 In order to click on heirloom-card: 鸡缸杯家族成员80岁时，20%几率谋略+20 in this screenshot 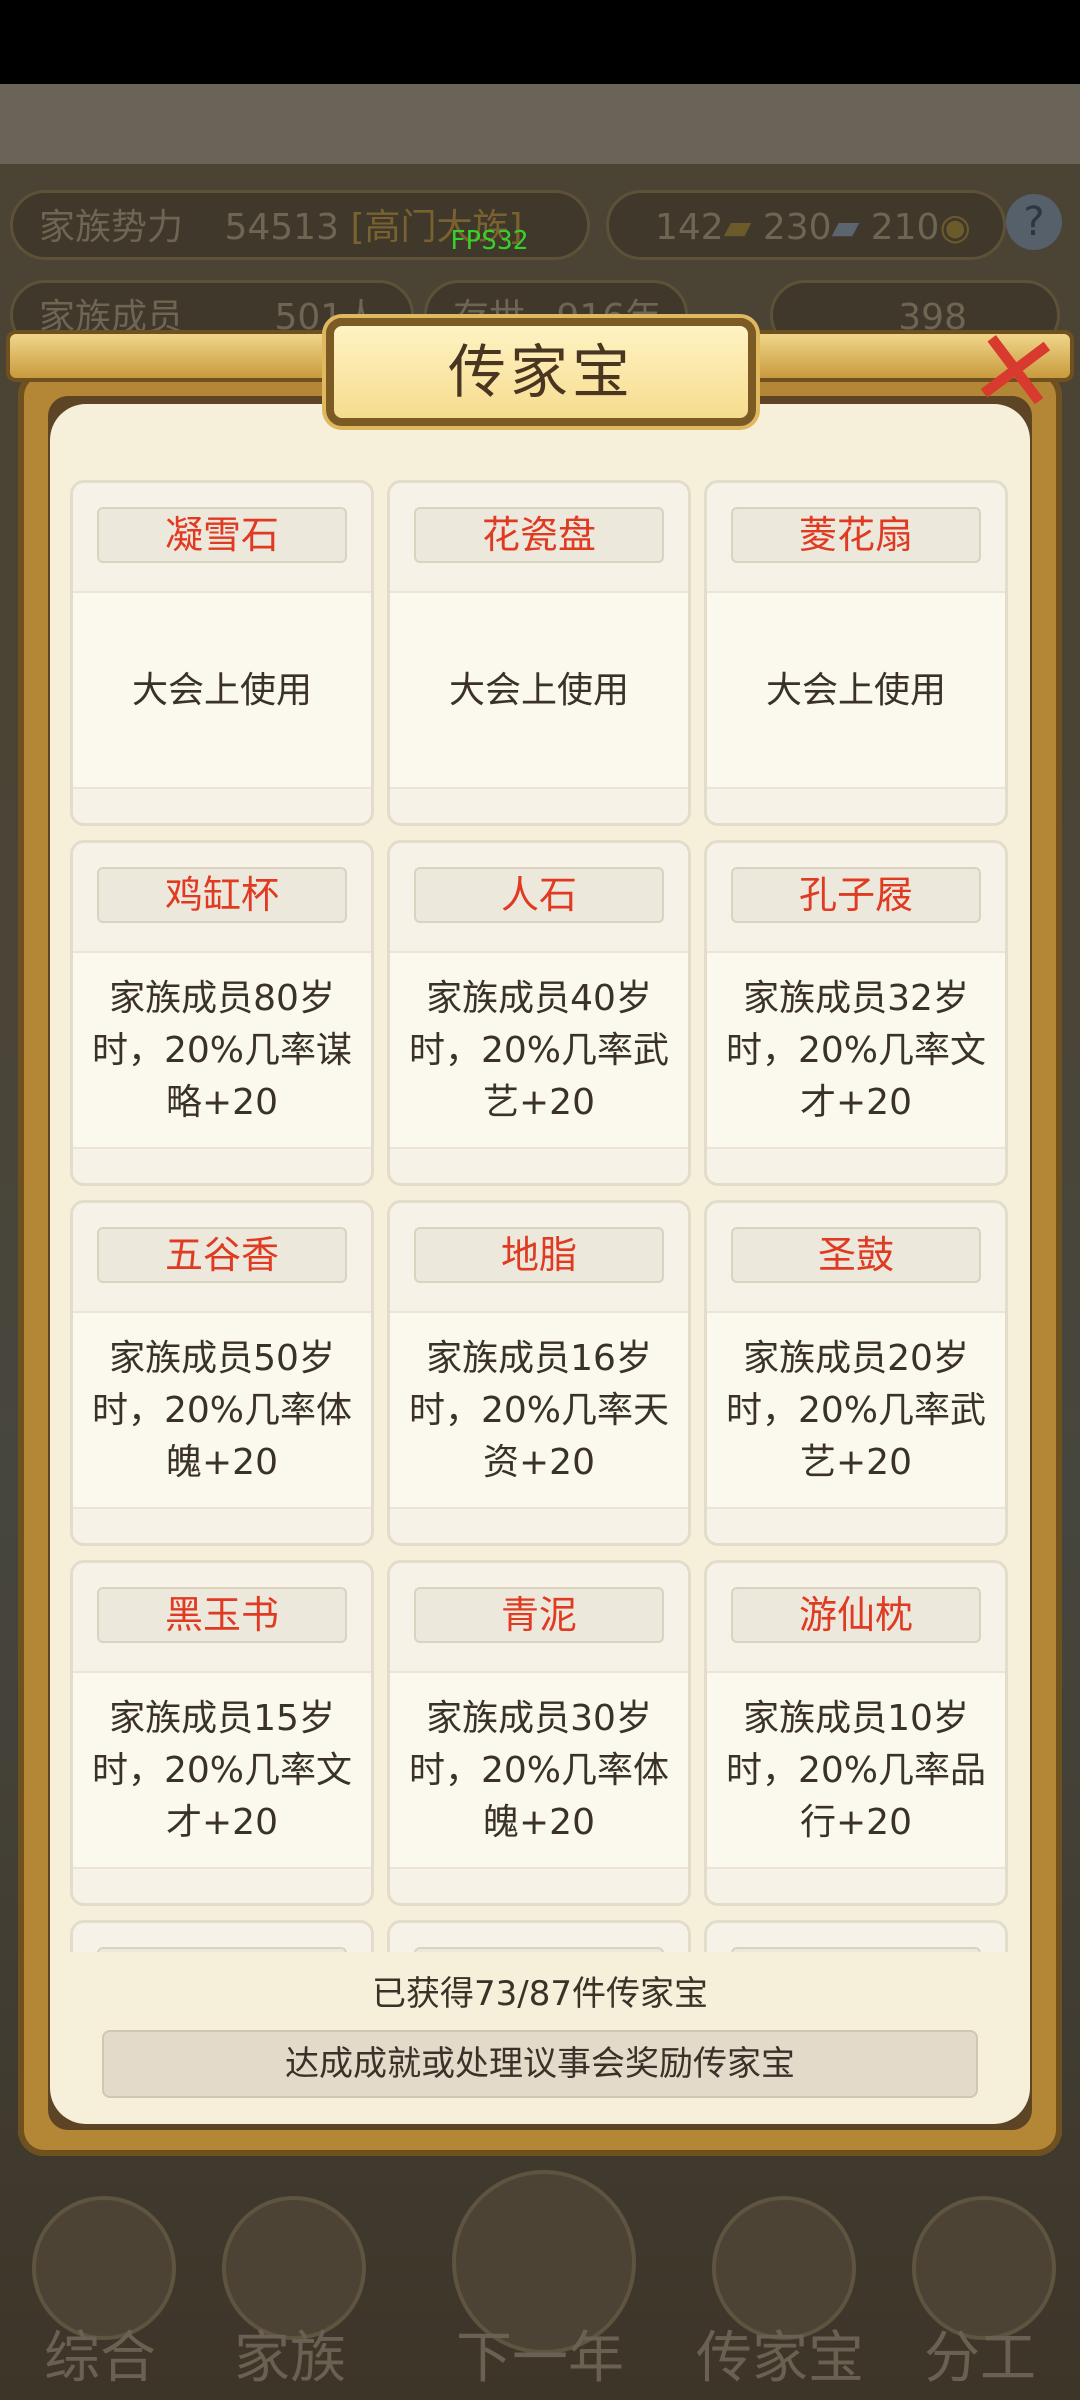, I will do `click(222, 1013)`.